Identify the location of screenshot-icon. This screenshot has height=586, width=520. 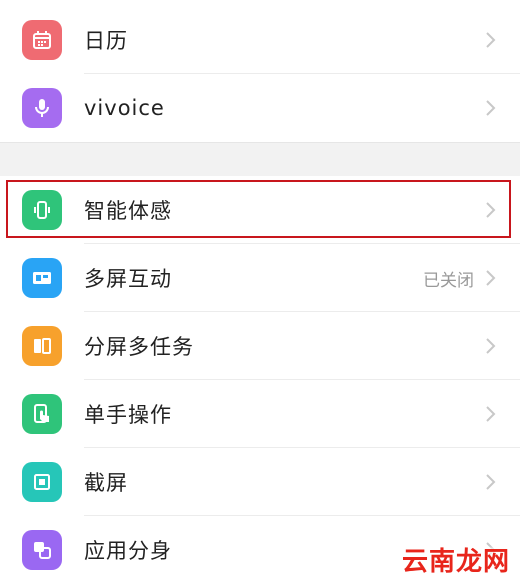
(42, 482).